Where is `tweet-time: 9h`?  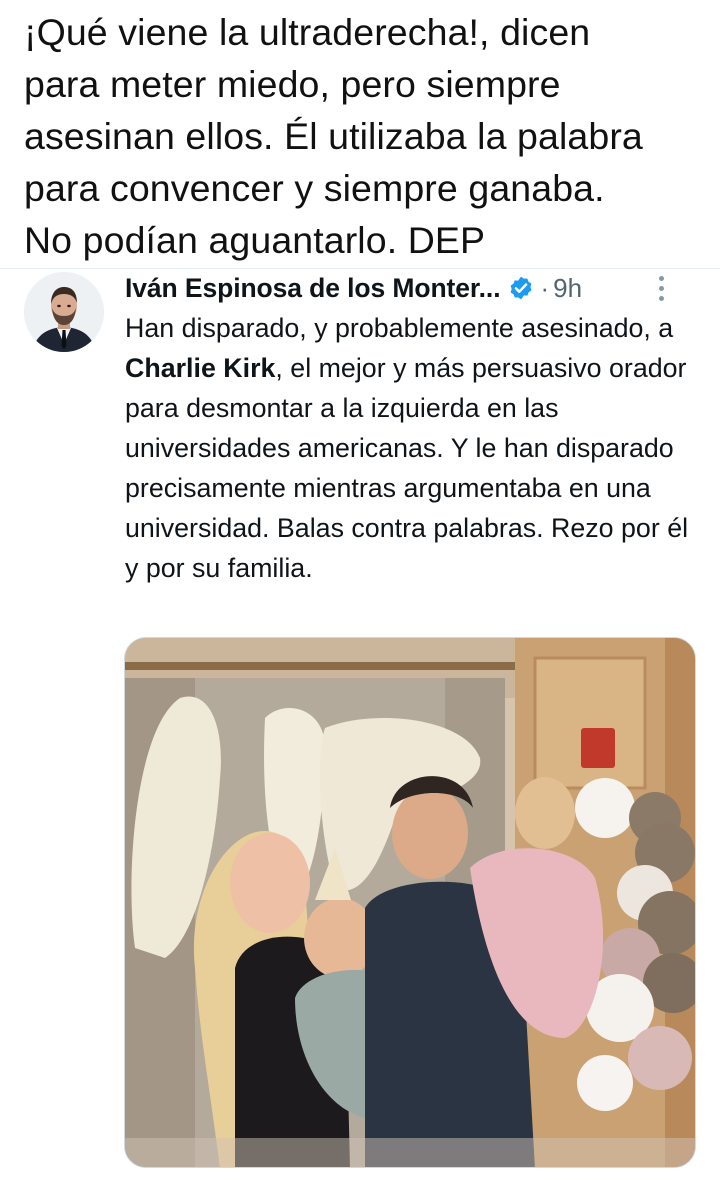
tweet-time: 9h is located at coordinates (567, 288).